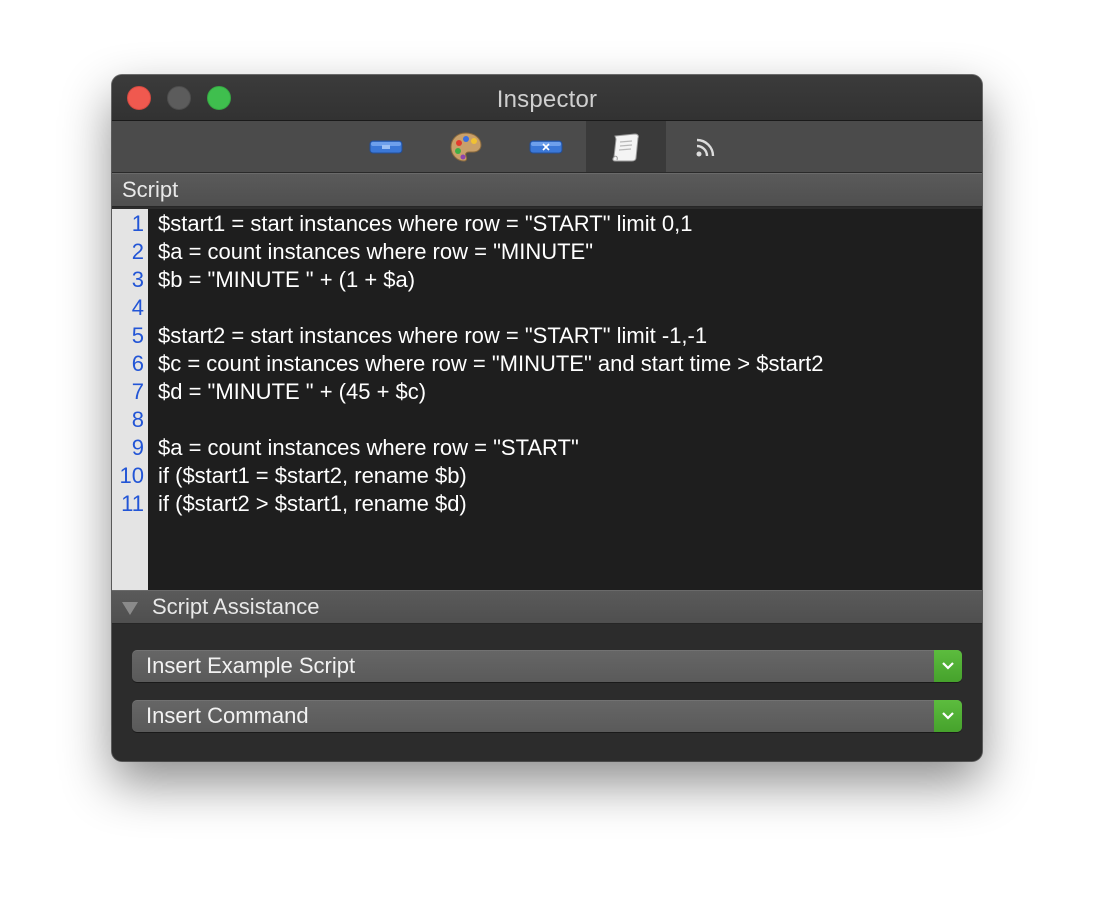 This screenshot has width=1094, height=910. I want to click on disclosure-triangle-icon, so click(130, 608).